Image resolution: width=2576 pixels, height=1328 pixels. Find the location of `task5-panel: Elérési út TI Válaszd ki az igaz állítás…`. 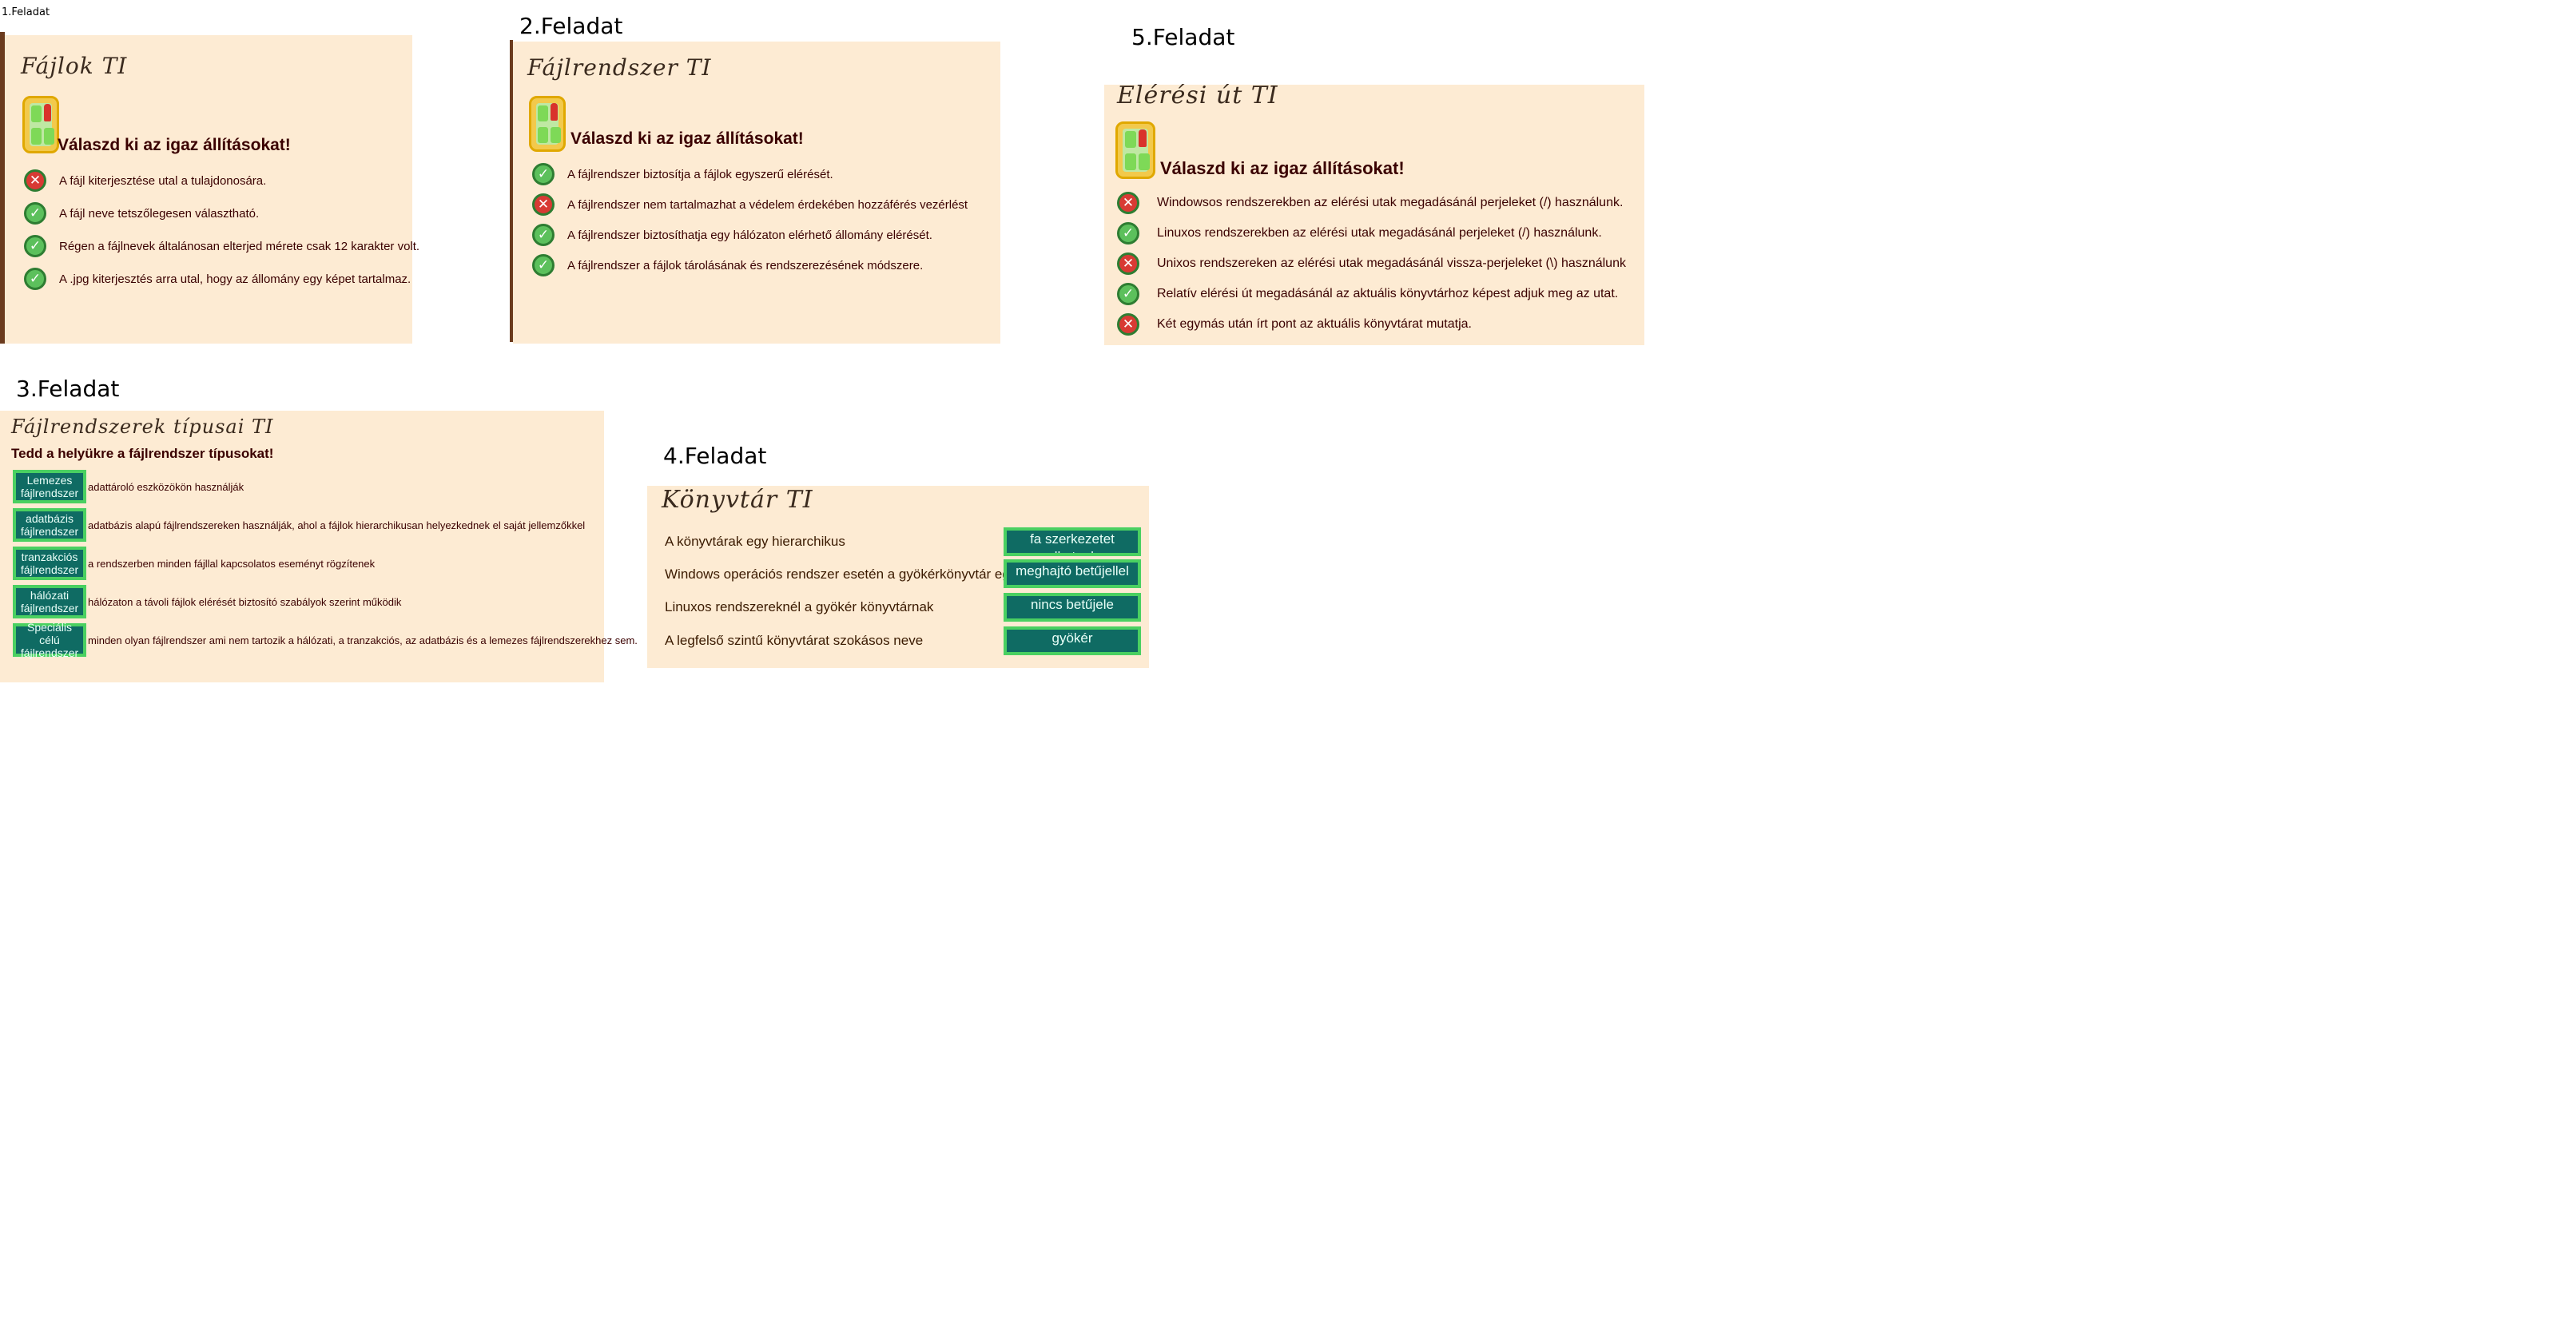

task5-panel: Elérési út TI Válaszd ki az igaz állítás… is located at coordinates (1374, 213).